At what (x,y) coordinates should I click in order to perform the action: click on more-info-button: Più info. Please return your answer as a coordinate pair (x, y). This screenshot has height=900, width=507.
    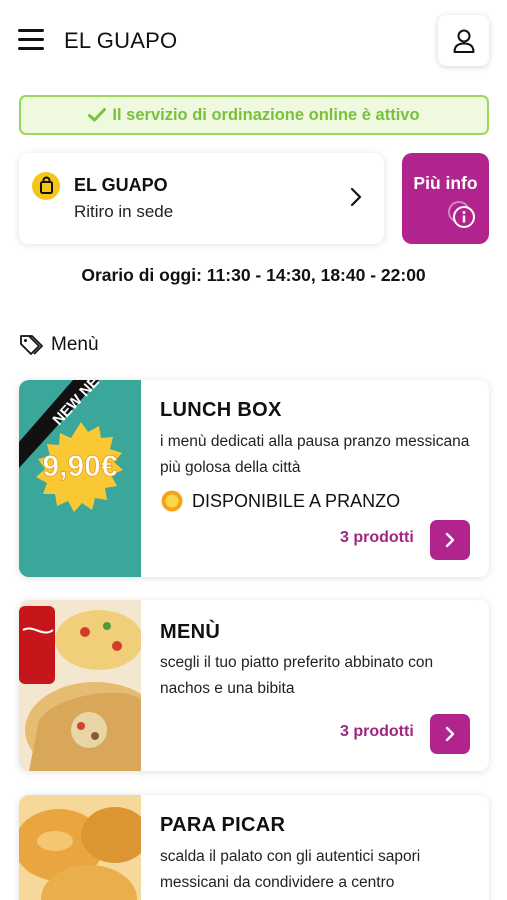
    Looking at the image, I should click on (445, 198).